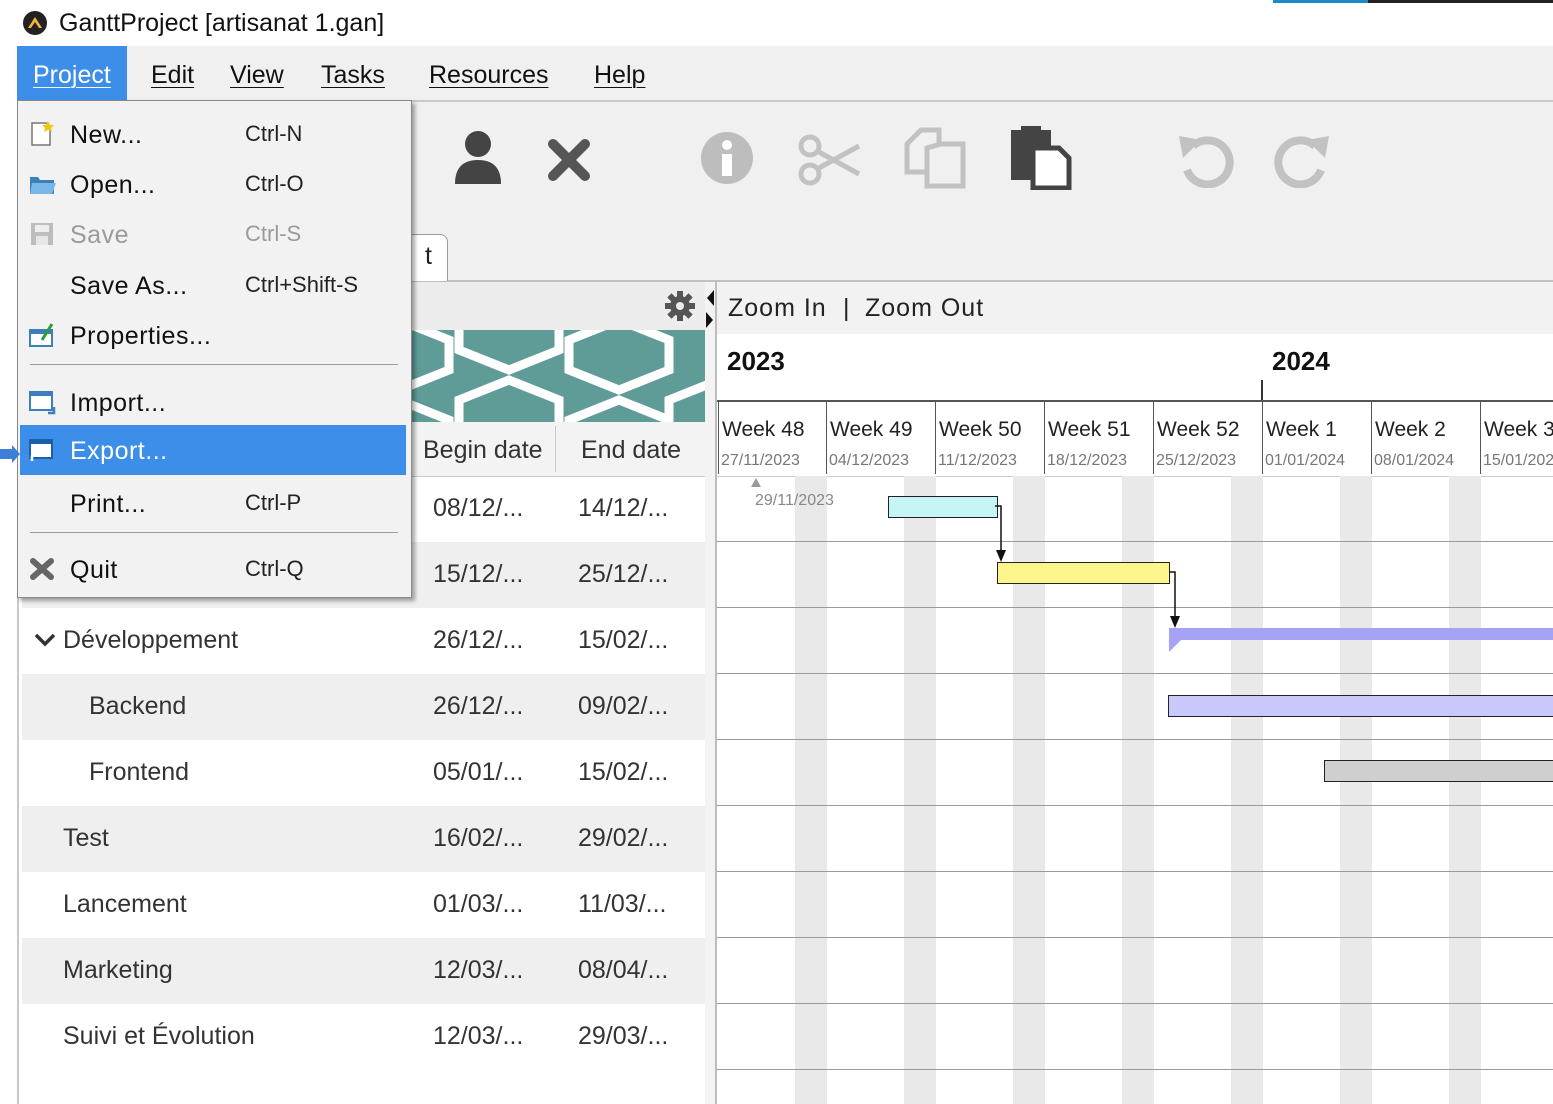  What do you see at coordinates (1040, 157) in the screenshot?
I see `paste-icon` at bounding box center [1040, 157].